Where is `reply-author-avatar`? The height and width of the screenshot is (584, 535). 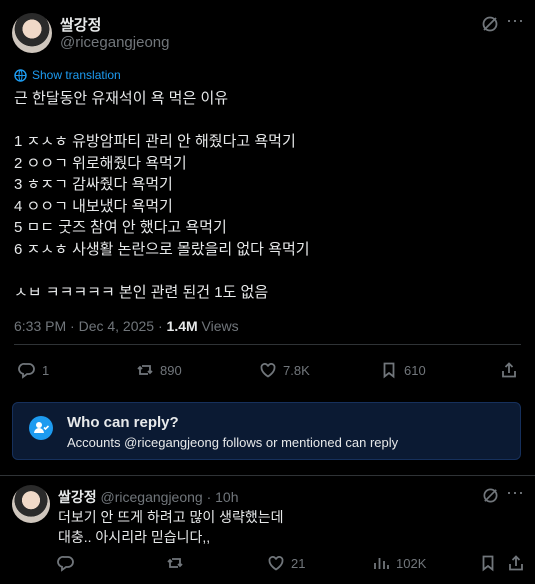 reply-author-avatar is located at coordinates (31, 504).